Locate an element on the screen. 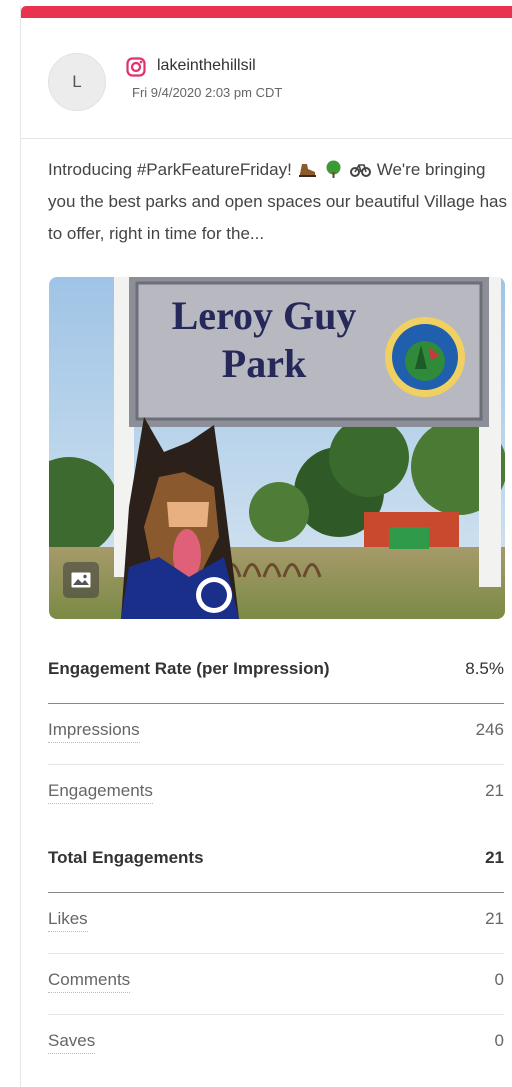  engagement-rate-label: Engagement Rate (per Impression) is located at coordinates (189, 668).